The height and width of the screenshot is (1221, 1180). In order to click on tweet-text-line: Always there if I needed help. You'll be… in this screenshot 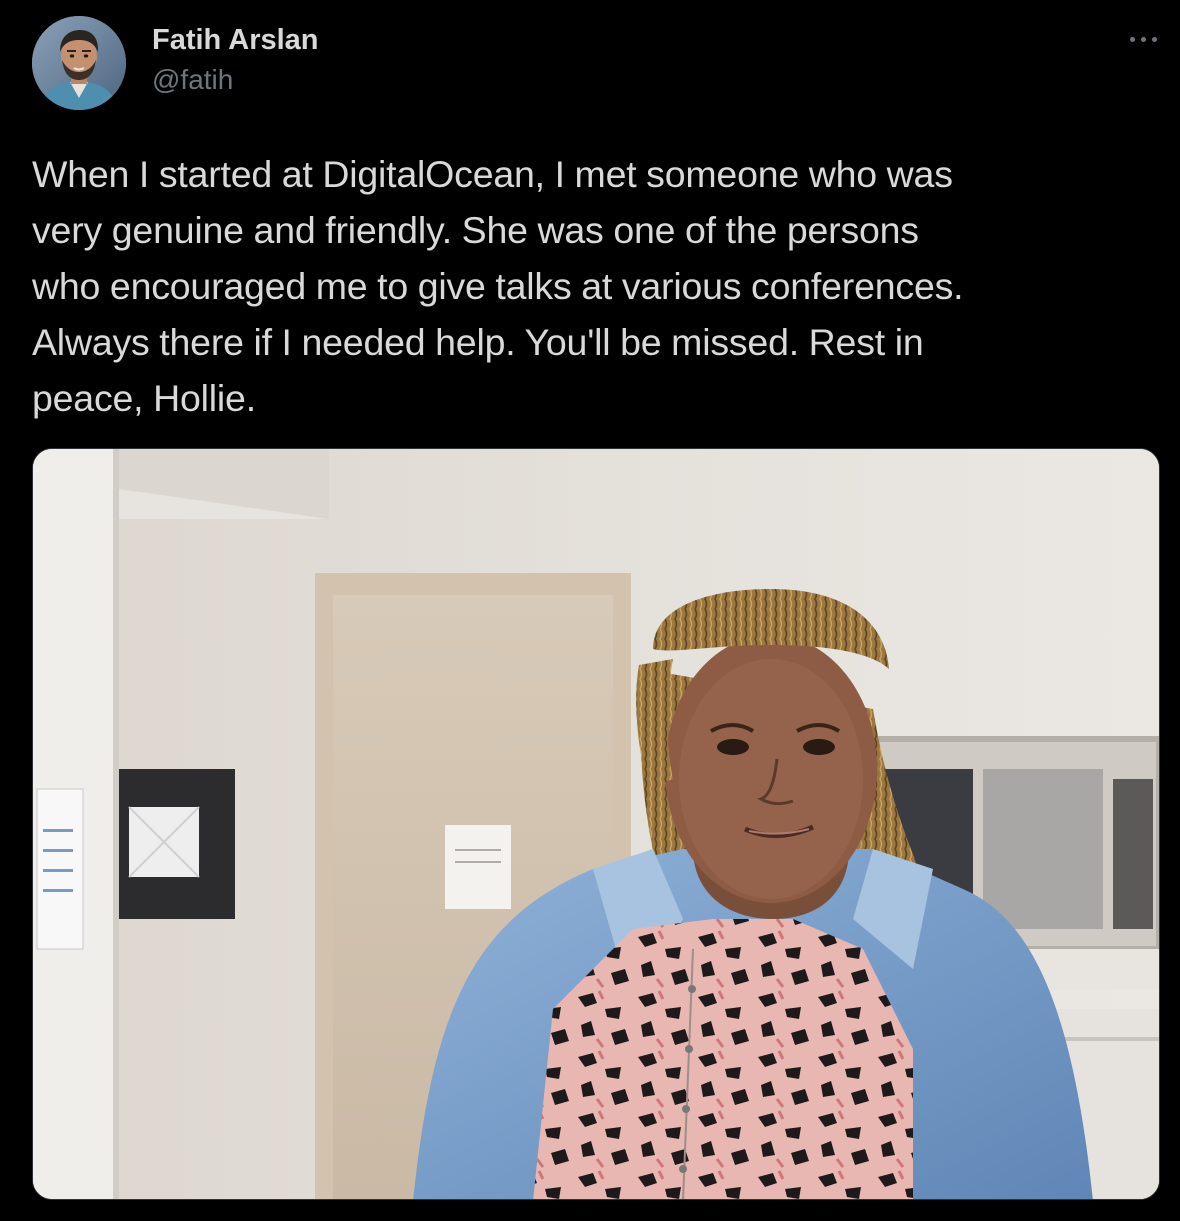, I will do `click(478, 342)`.